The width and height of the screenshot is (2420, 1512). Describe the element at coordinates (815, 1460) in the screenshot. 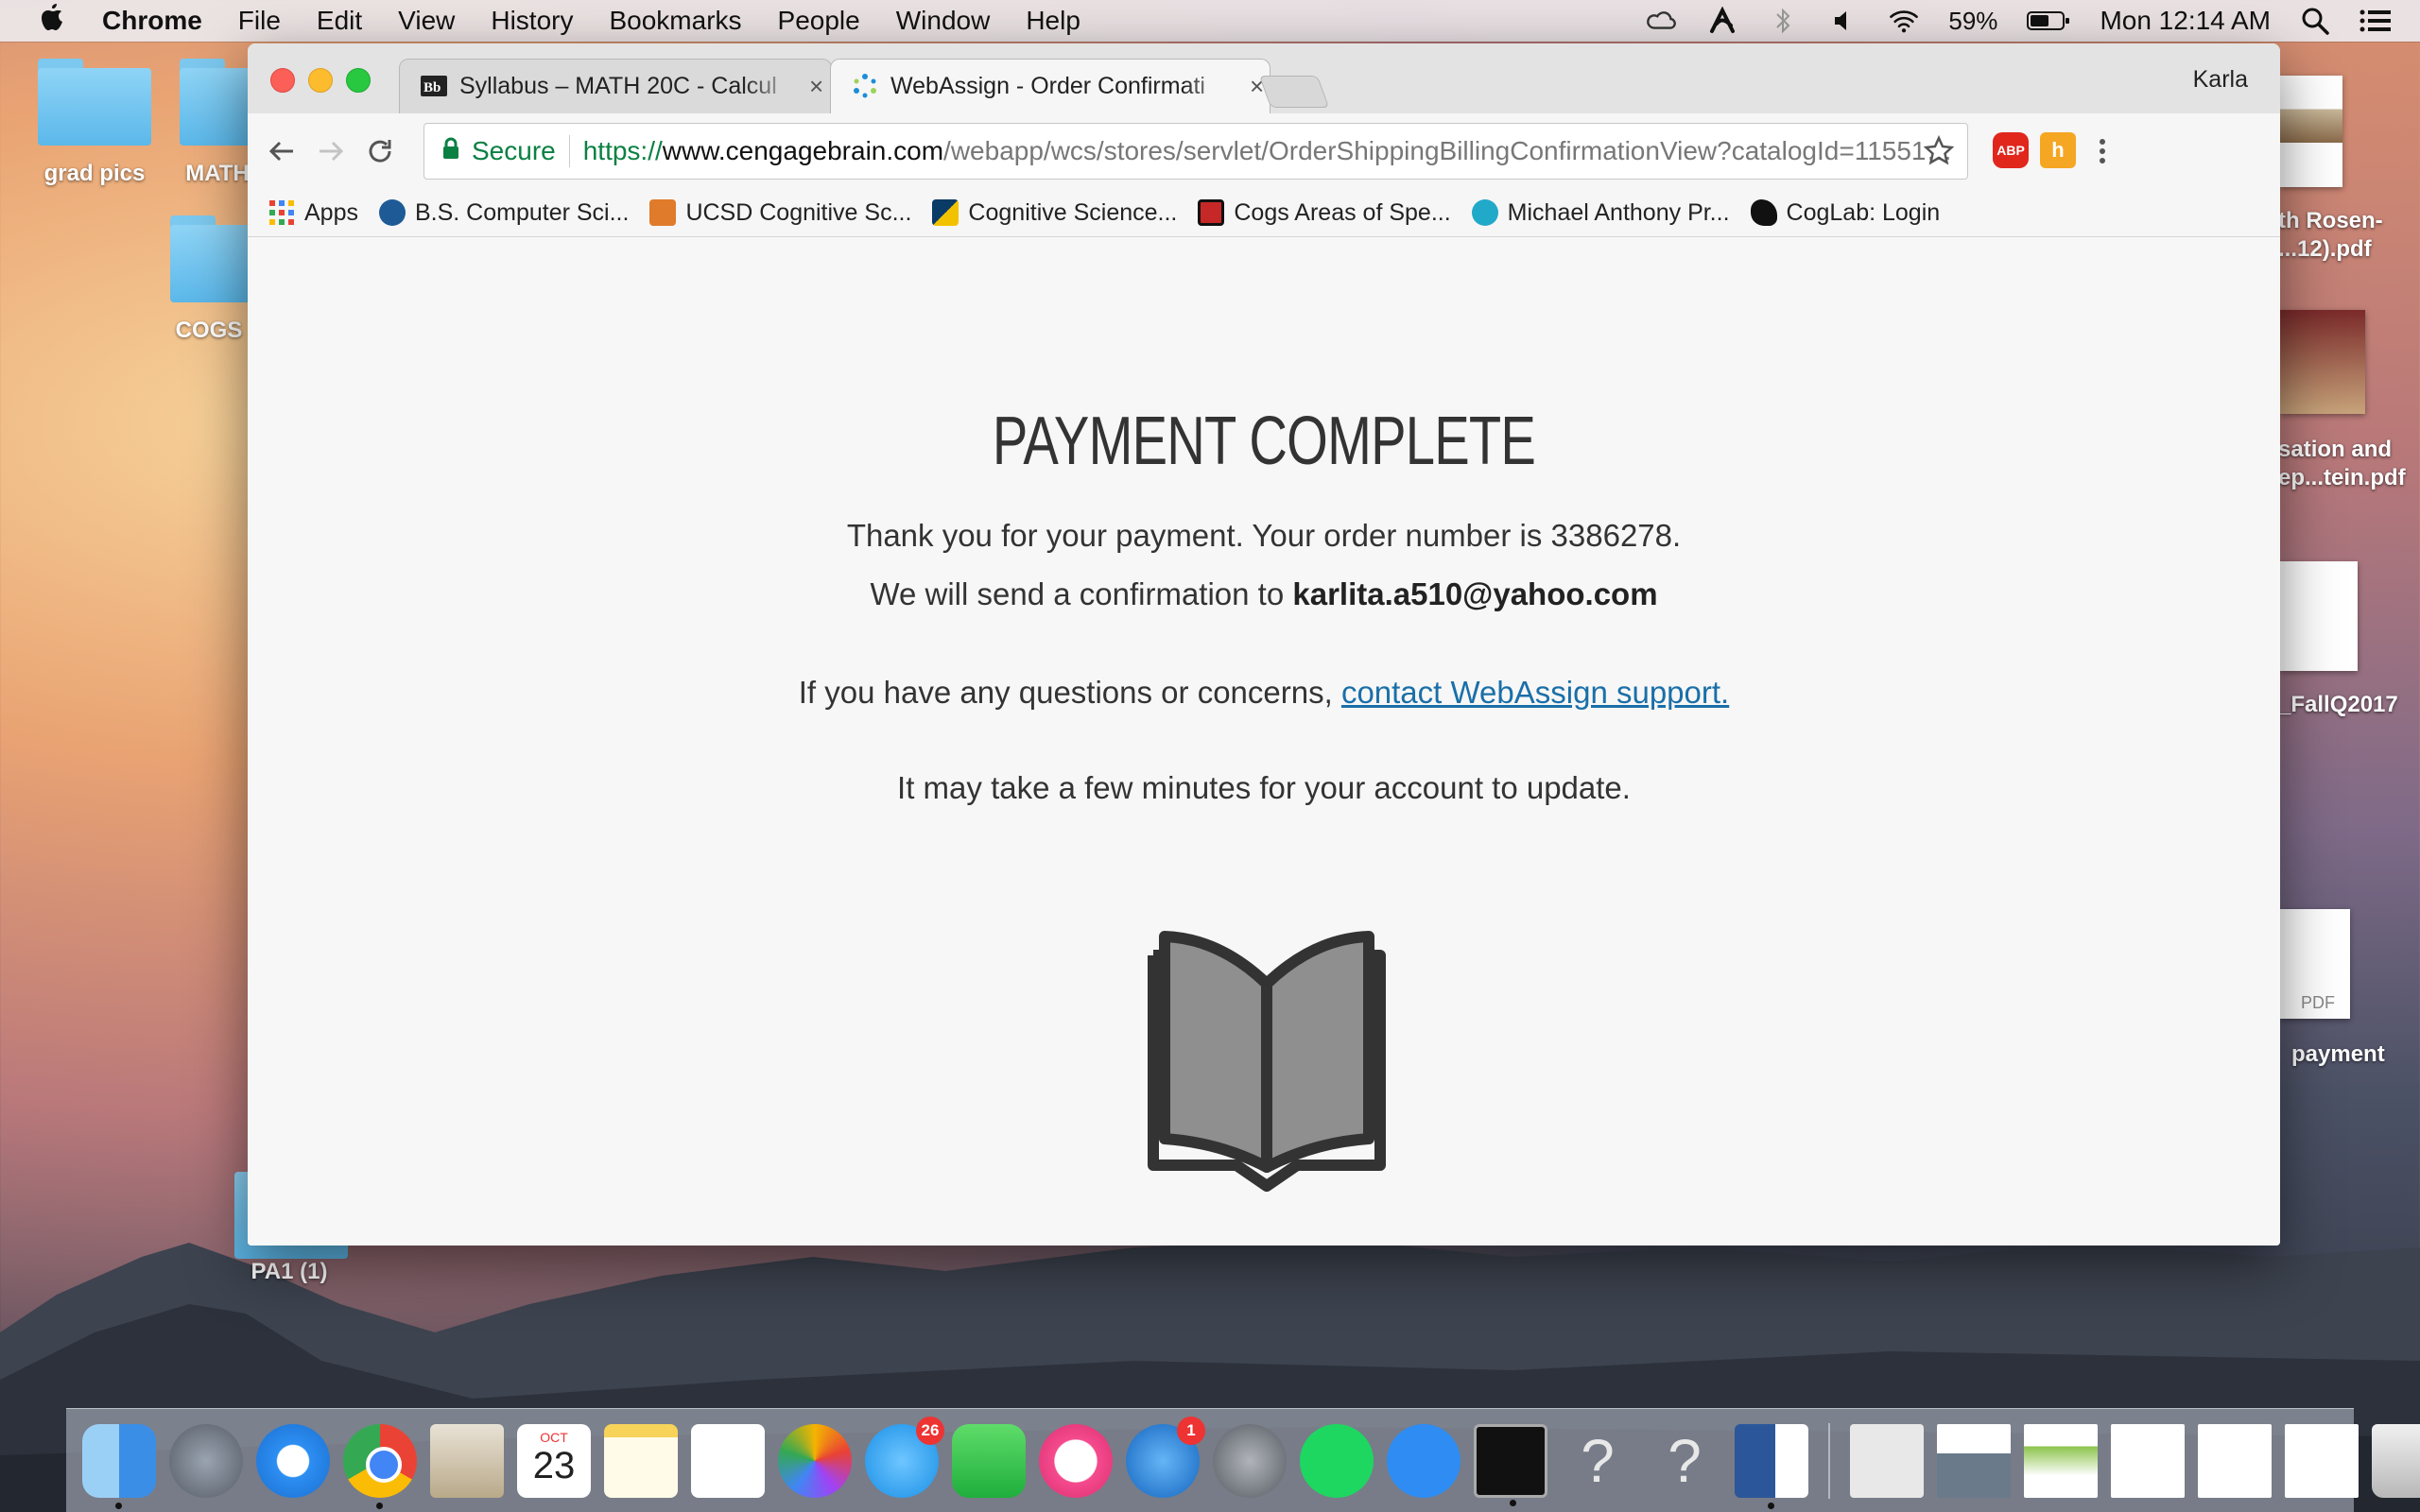

I see `photos-icon` at that location.